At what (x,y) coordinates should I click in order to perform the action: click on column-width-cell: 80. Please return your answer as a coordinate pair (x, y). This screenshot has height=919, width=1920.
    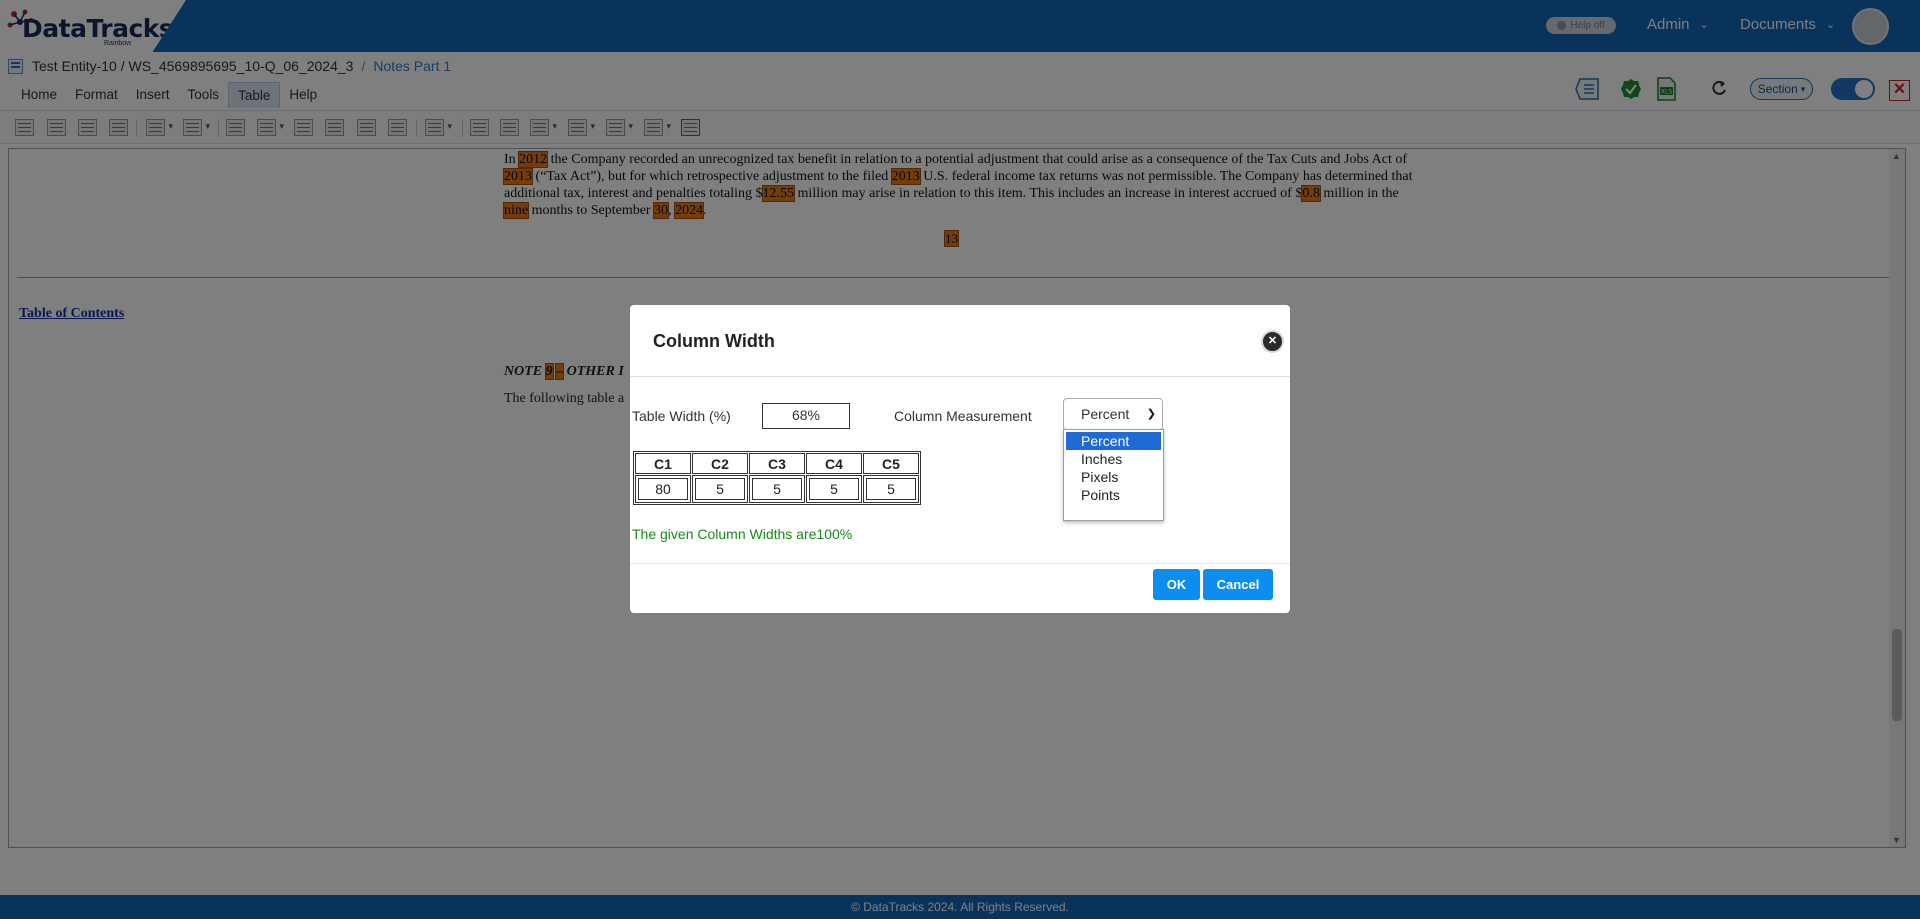
    Looking at the image, I should click on (663, 489).